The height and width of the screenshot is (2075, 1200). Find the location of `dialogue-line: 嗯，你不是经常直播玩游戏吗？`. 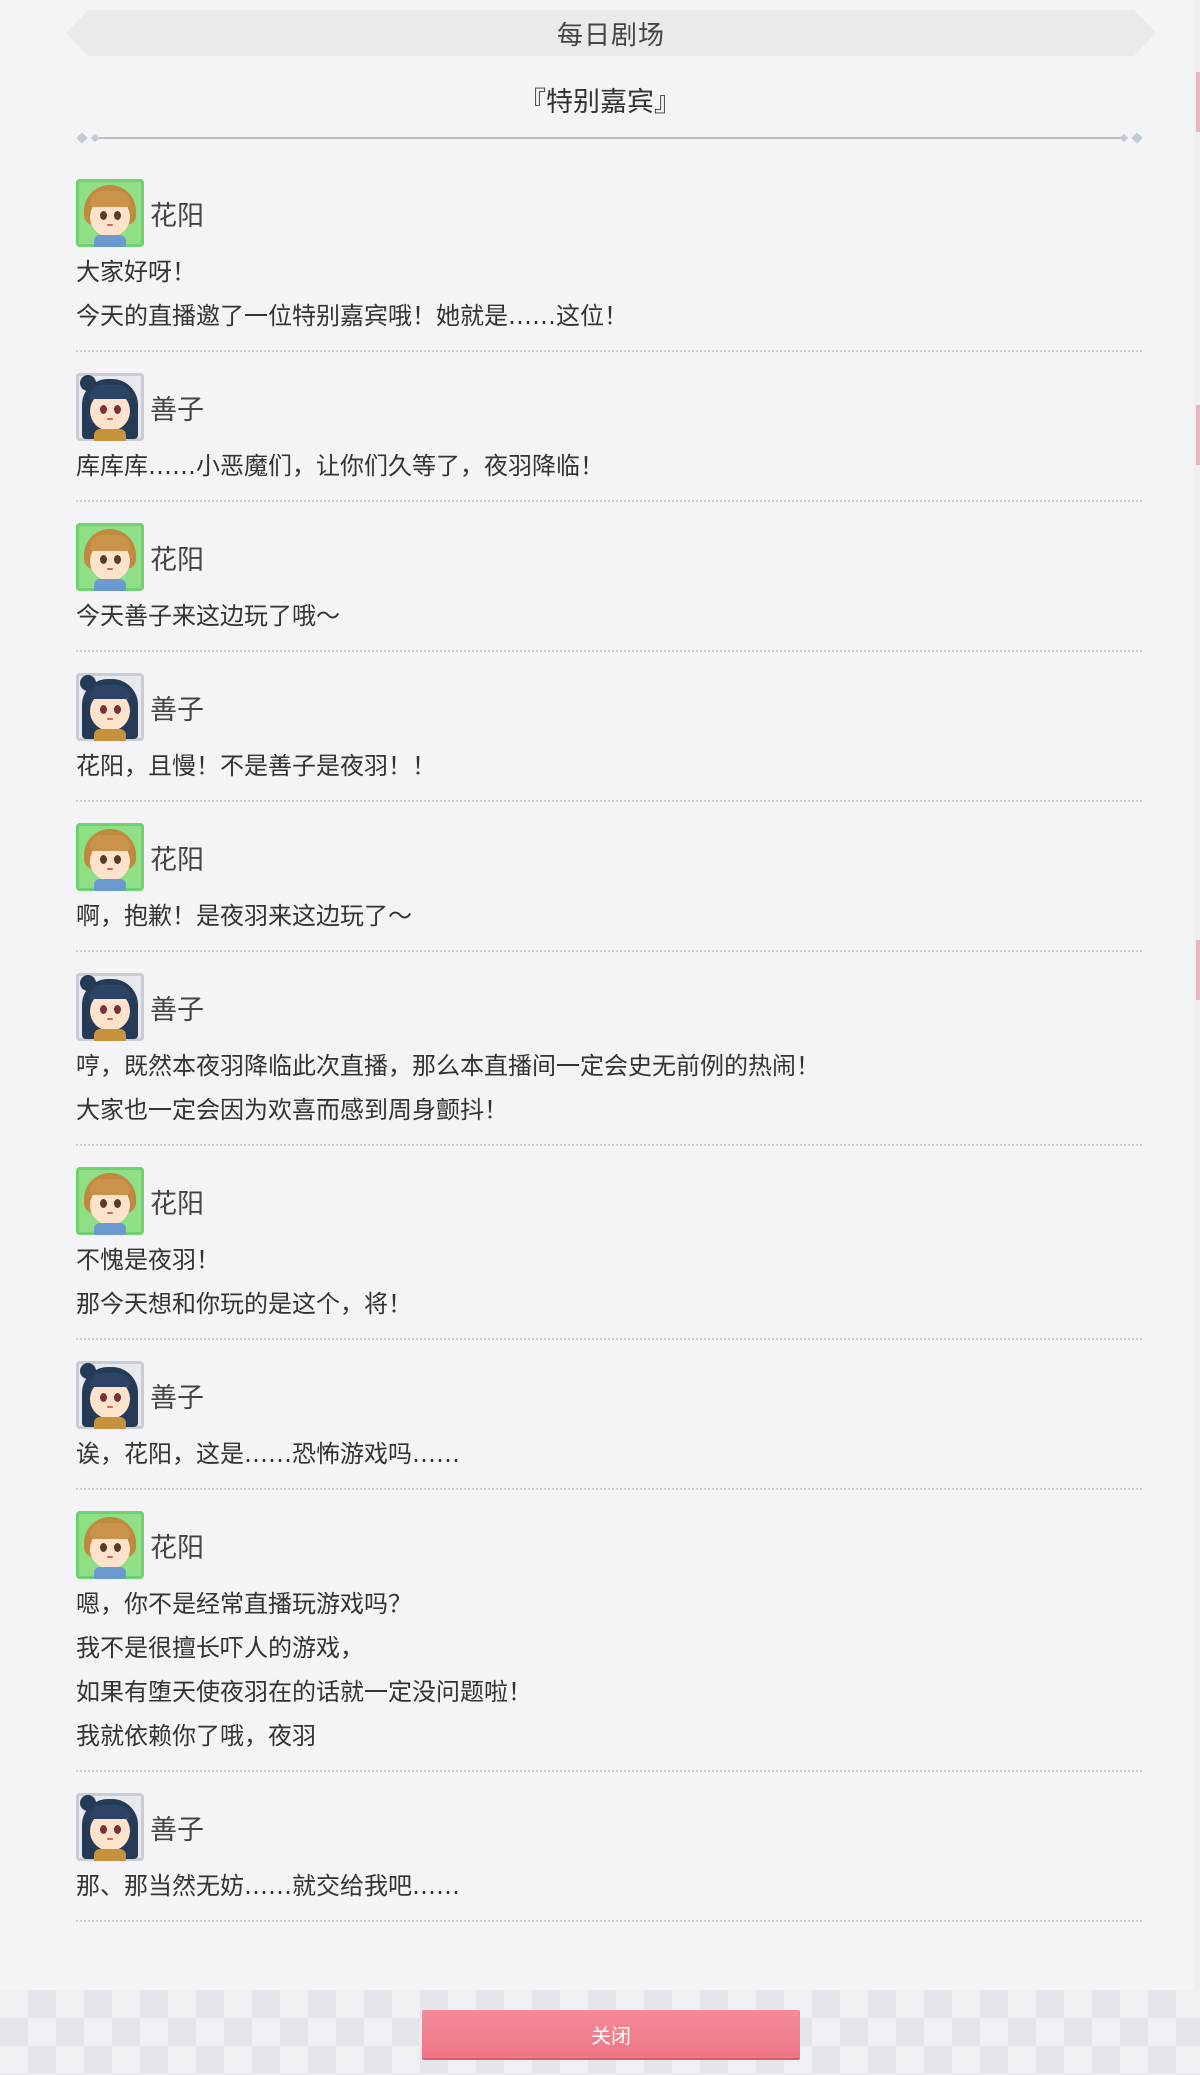

dialogue-line: 嗯，你不是经常直播玩游戏吗？ is located at coordinates (244, 1604).